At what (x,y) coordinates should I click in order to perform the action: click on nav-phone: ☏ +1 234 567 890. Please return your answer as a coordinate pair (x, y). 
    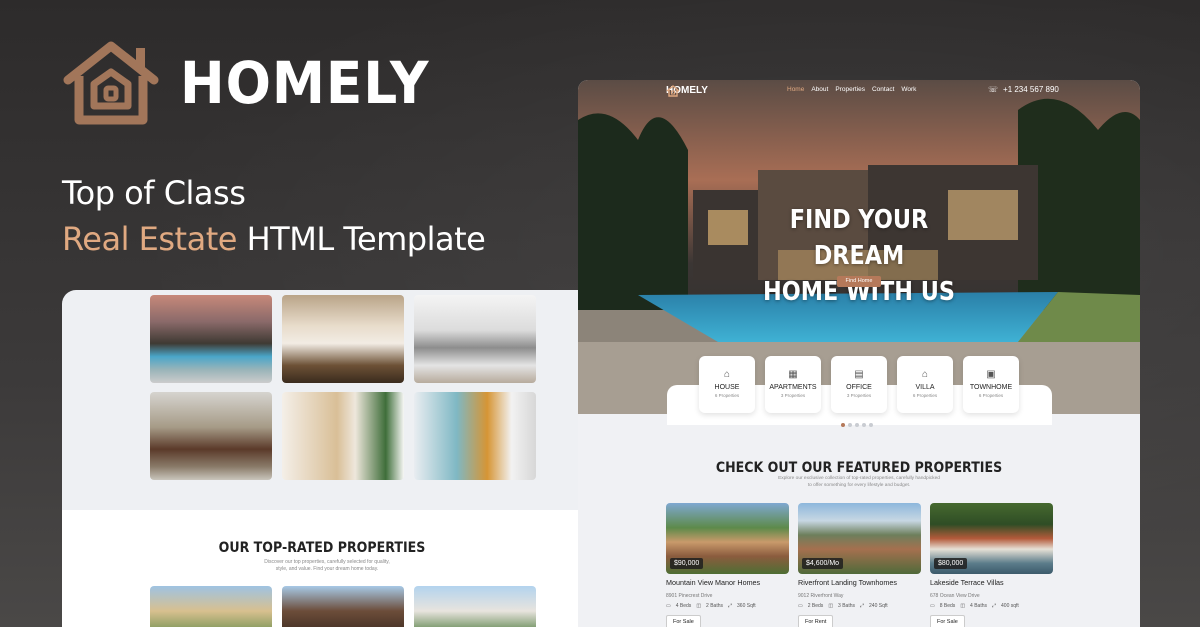
    Looking at the image, I should click on (1023, 89).